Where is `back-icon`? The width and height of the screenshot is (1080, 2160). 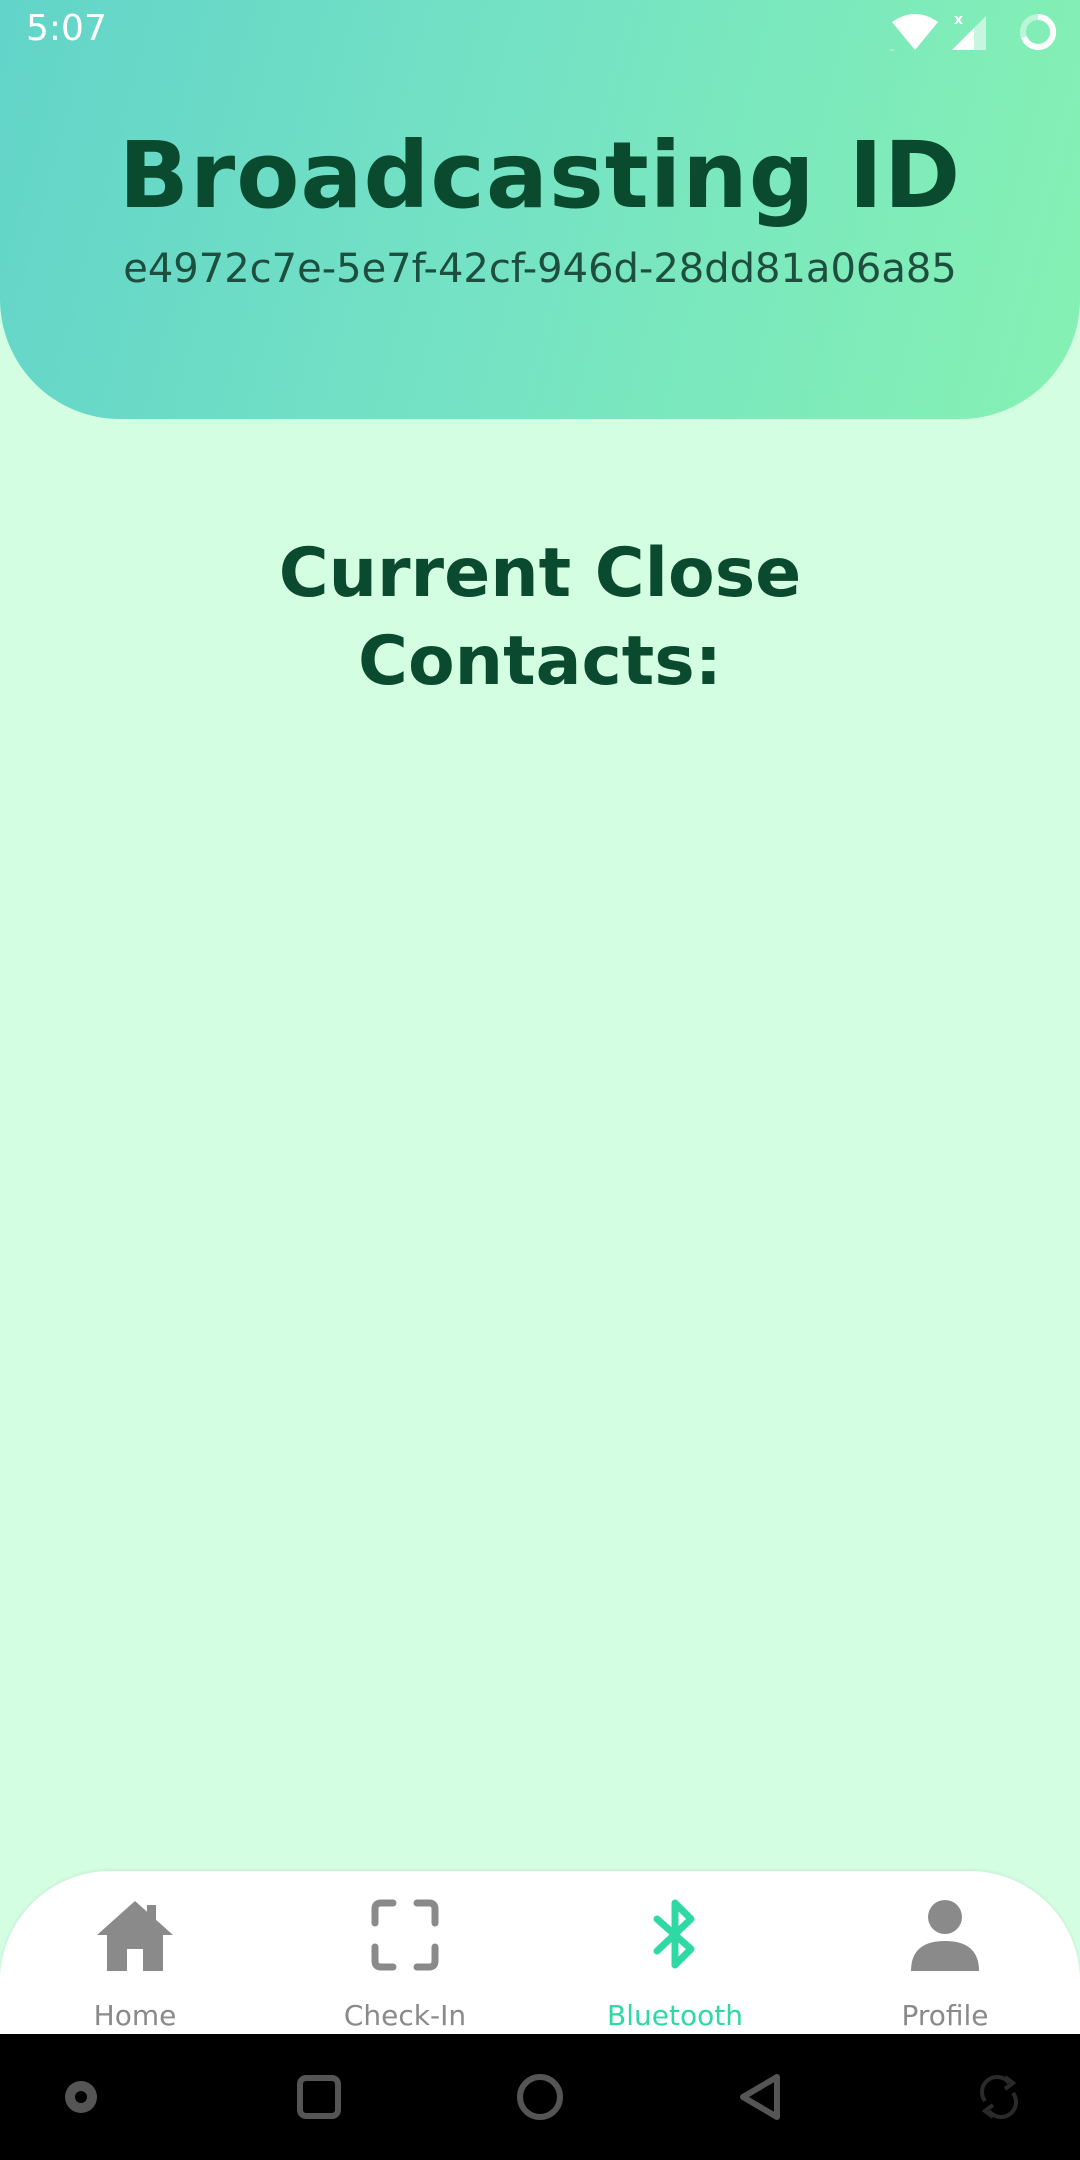
back-icon is located at coordinates (761, 2097).